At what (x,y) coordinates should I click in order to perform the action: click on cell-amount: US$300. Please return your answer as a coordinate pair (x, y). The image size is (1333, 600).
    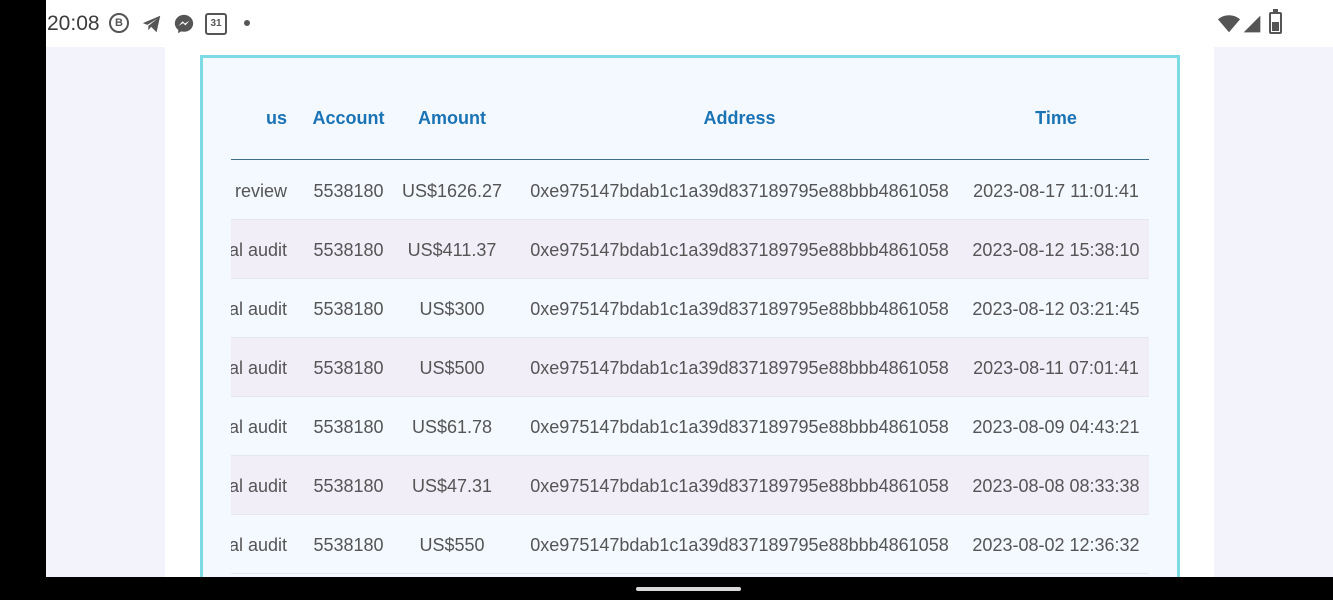
    Looking at the image, I should click on (452, 309).